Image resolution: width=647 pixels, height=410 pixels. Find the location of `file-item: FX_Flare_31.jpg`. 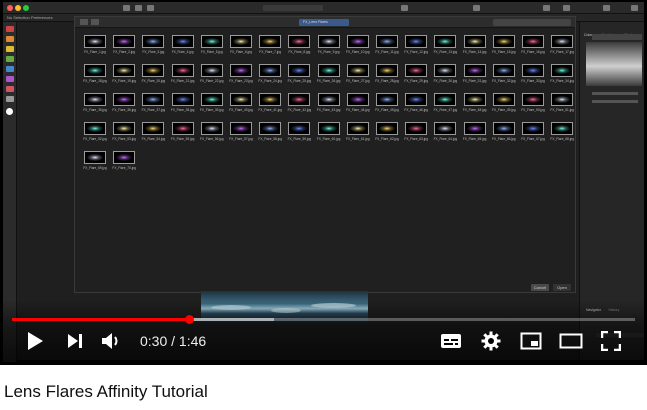

file-item: FX_Flare_31.jpg is located at coordinates (475, 77).